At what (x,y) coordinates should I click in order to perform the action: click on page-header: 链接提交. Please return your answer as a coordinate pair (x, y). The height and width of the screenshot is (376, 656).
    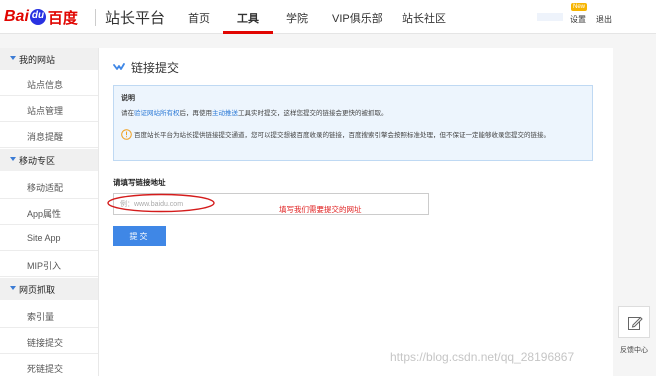
    Looking at the image, I should click on (146, 67).